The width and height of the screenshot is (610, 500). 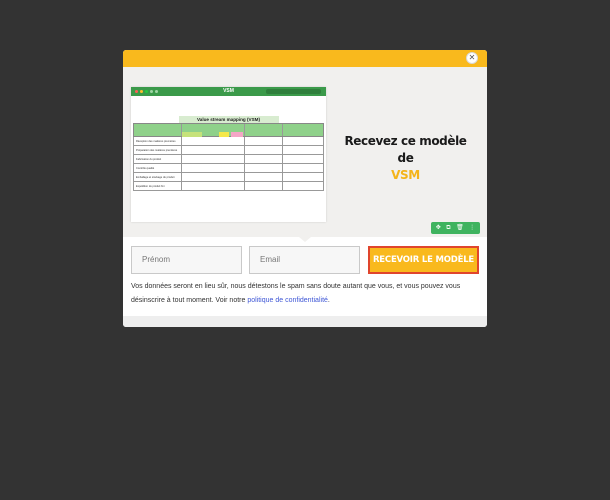 I want to click on preview-table-header, so click(x=228, y=130).